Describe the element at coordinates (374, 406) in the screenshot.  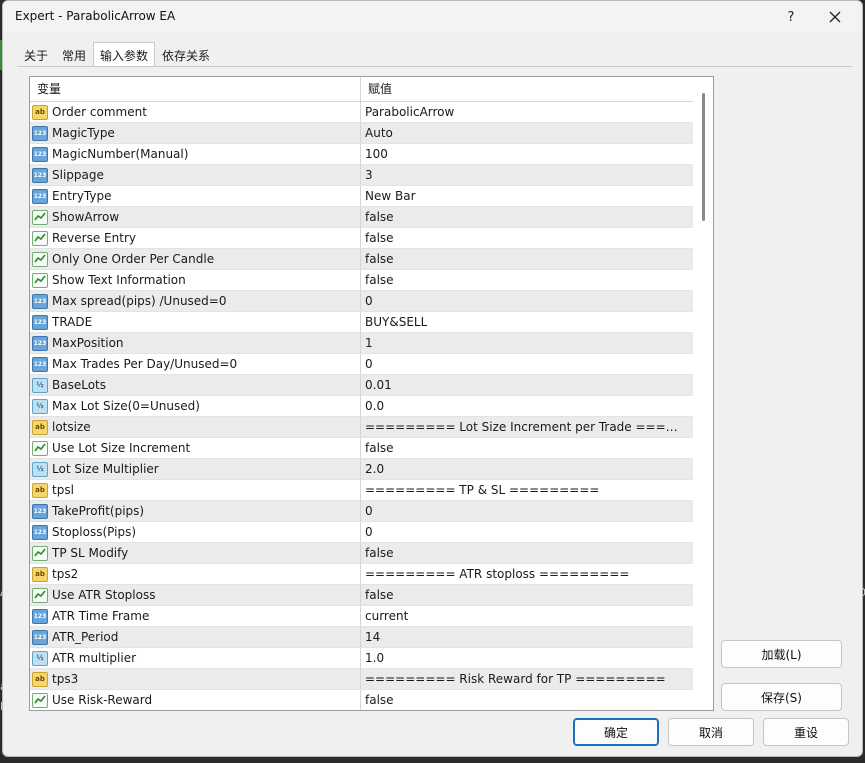
I see `parameter-value: 0.0` at that location.